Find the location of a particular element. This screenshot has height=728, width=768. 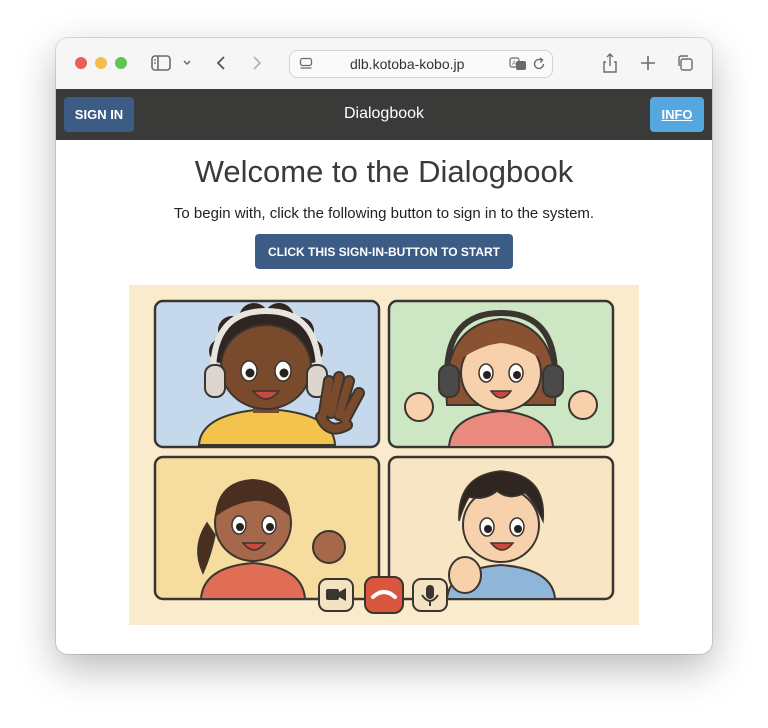

close-window-button is located at coordinates (81, 63).